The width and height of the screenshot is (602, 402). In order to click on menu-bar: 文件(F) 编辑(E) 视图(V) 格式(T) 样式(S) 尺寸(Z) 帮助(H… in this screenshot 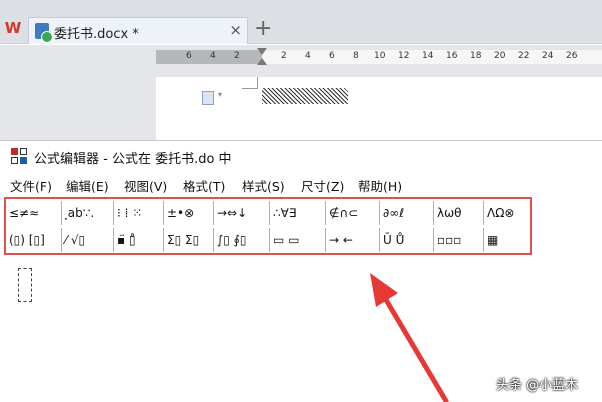, I will do `click(301, 184)`.